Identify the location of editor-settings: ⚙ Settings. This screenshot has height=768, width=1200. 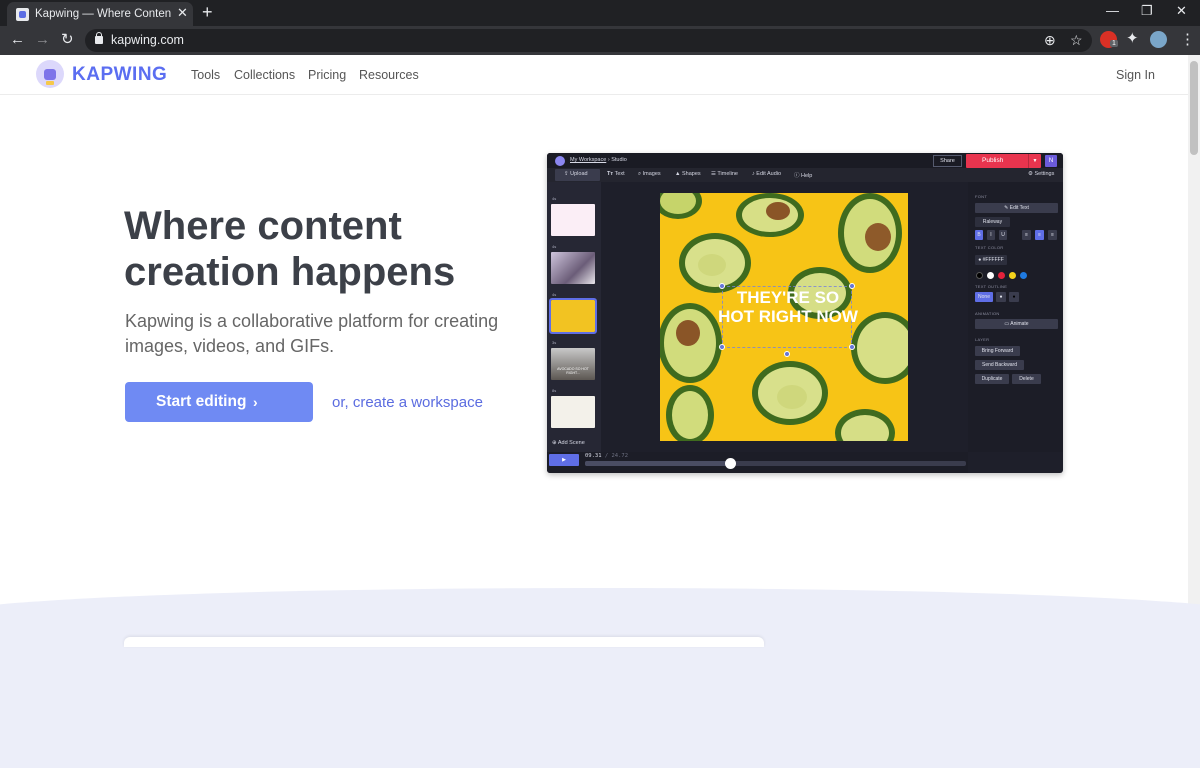
(1041, 174).